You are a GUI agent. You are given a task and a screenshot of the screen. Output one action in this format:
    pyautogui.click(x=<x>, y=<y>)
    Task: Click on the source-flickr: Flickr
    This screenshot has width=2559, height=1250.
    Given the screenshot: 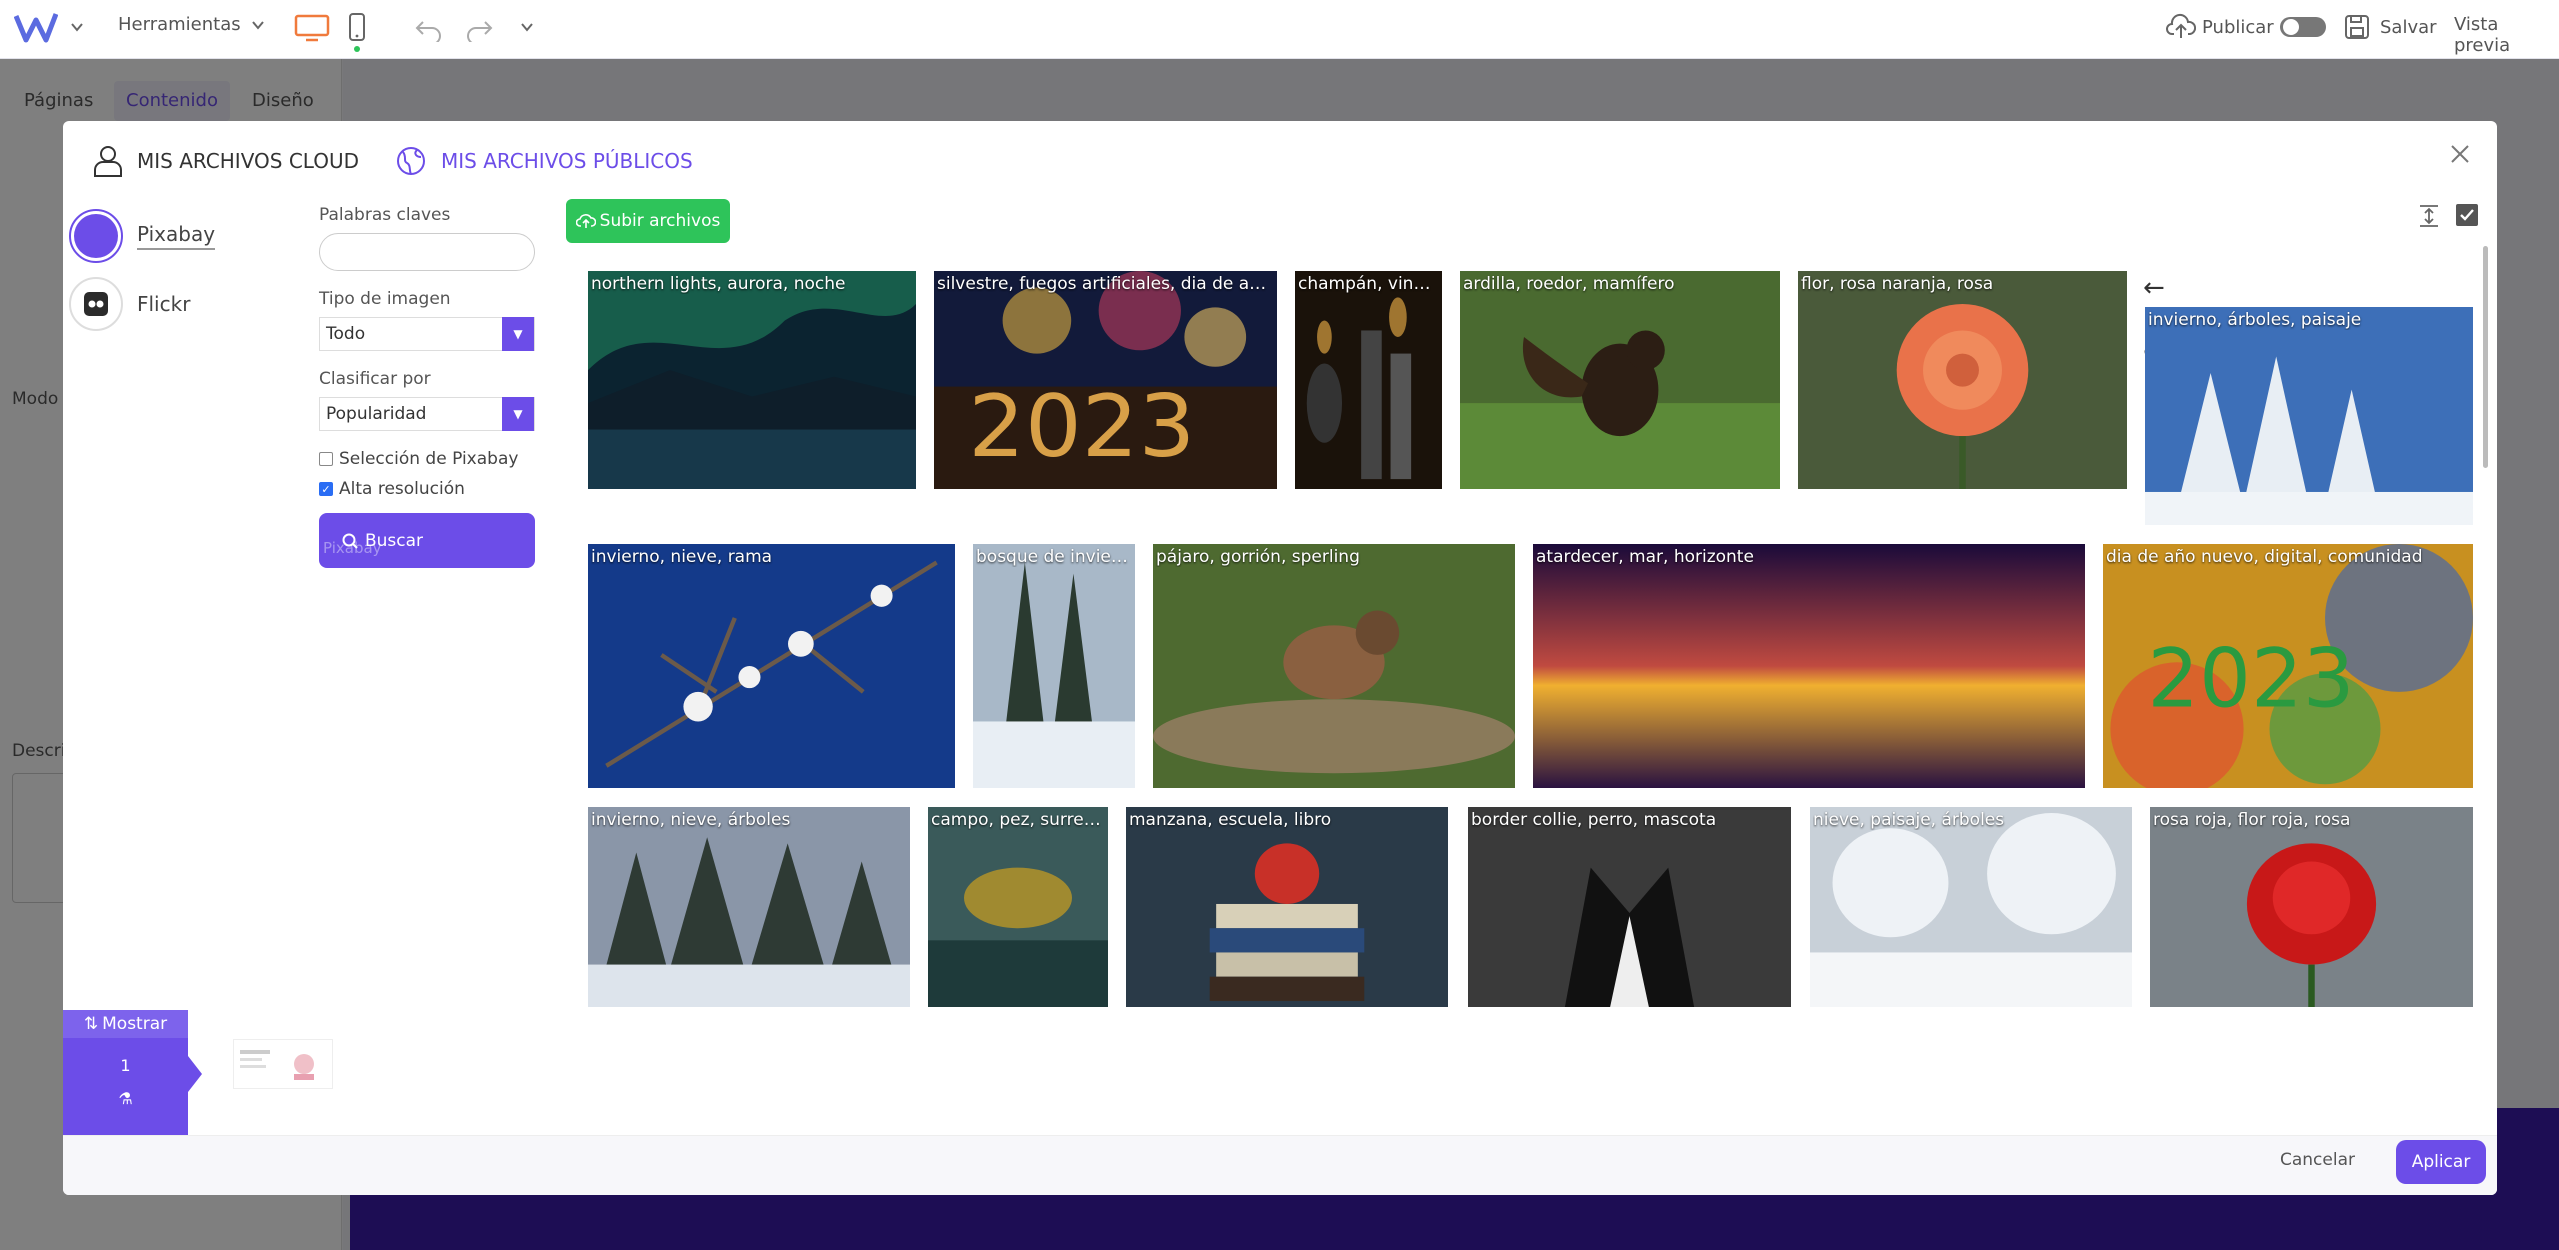 What is the action you would take?
    pyautogui.click(x=144, y=304)
    